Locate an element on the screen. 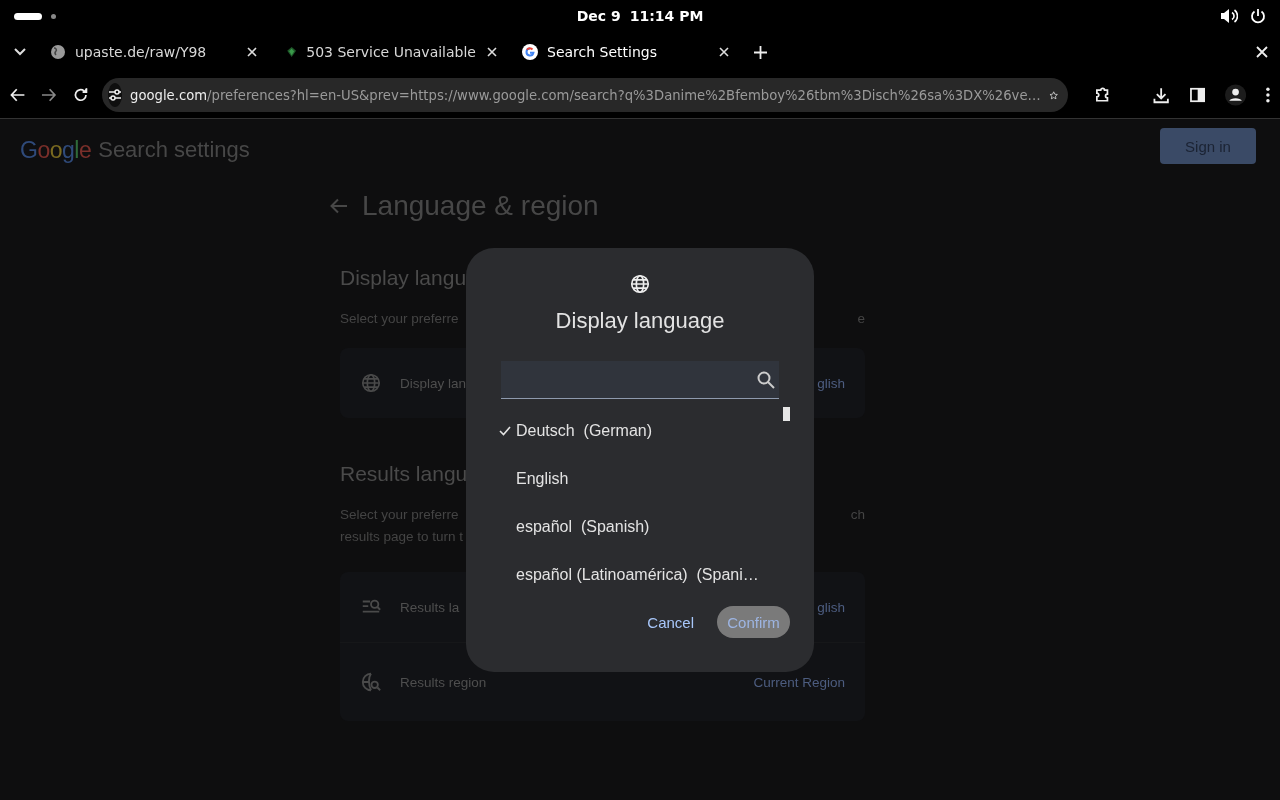 The height and width of the screenshot is (800, 1280). language-option: Deutsch (German) is located at coordinates (576, 431).